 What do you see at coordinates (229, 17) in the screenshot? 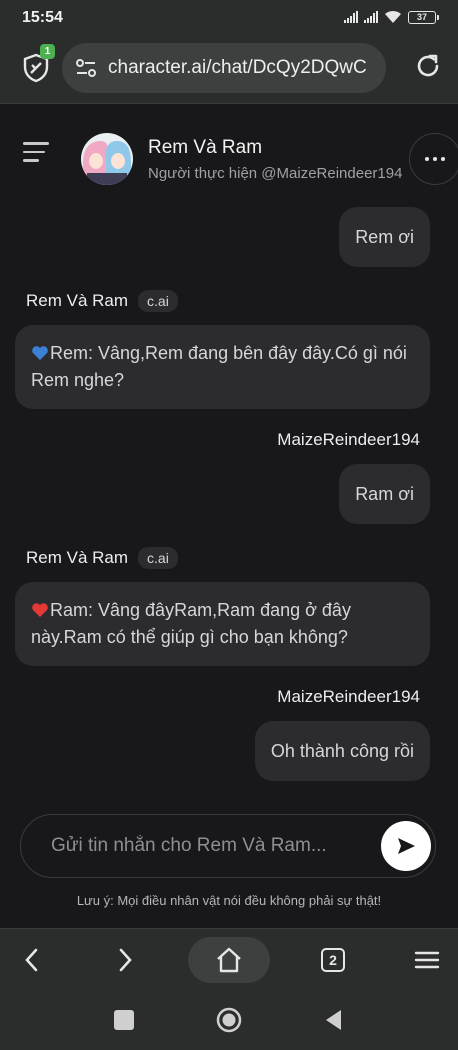
I see `status-bar: 15:54 37` at bounding box center [229, 17].